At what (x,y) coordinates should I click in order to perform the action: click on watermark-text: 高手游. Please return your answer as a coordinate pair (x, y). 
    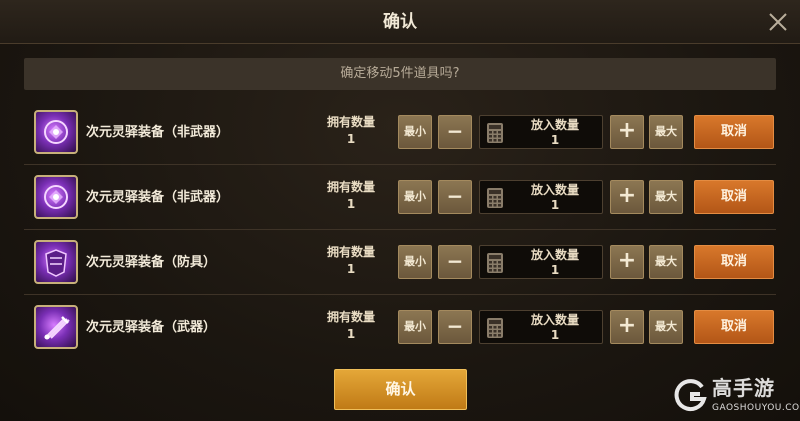
    Looking at the image, I should click on (743, 388).